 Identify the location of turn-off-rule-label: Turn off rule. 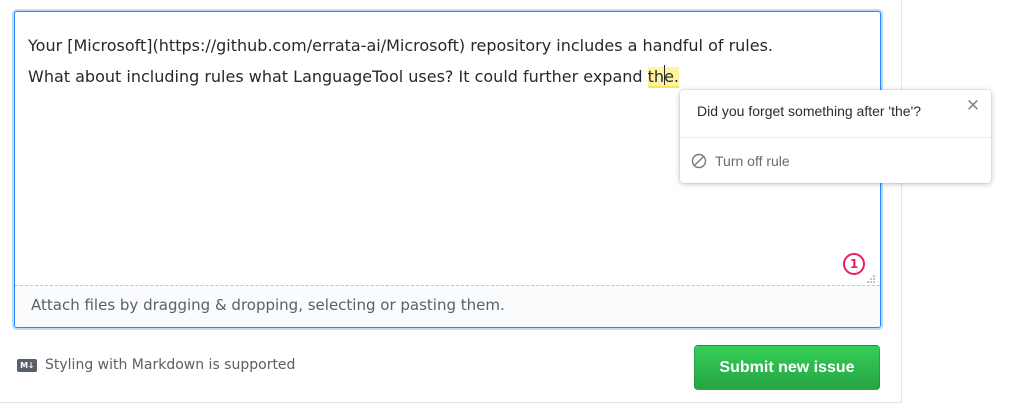
(752, 161).